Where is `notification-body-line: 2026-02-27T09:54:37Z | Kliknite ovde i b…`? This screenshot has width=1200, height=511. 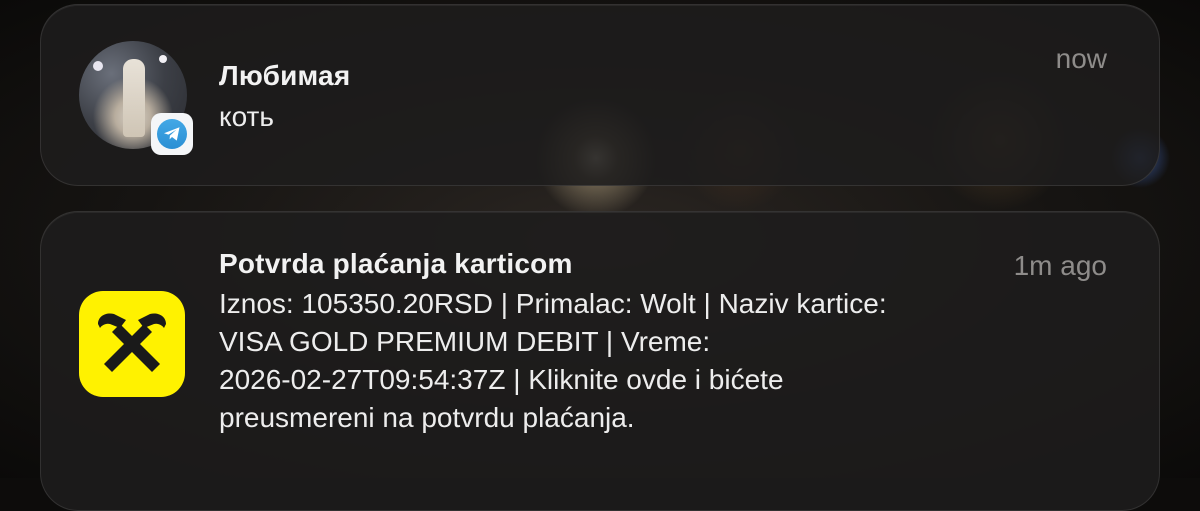 notification-body-line: 2026-02-27T09:54:37Z | Kliknite ovde i b… is located at coordinates (501, 379).